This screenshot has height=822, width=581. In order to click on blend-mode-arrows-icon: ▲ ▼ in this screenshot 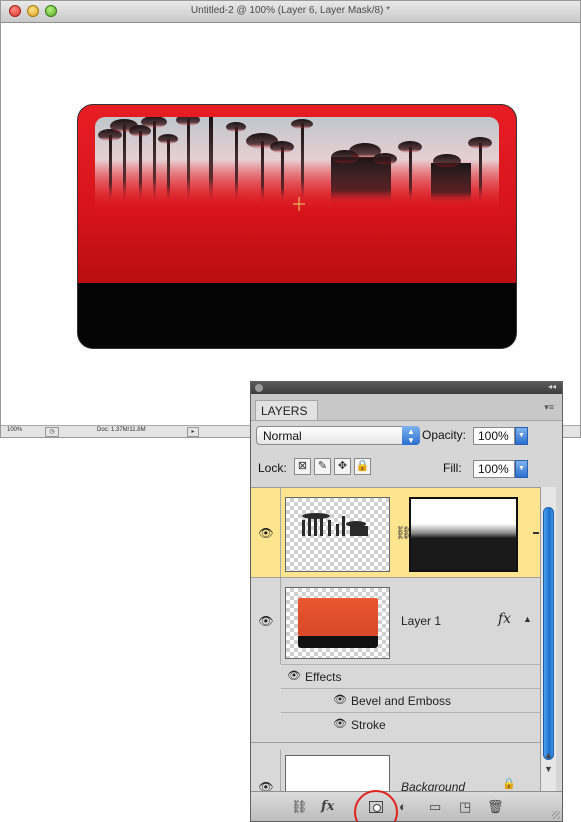, I will do `click(411, 435)`.